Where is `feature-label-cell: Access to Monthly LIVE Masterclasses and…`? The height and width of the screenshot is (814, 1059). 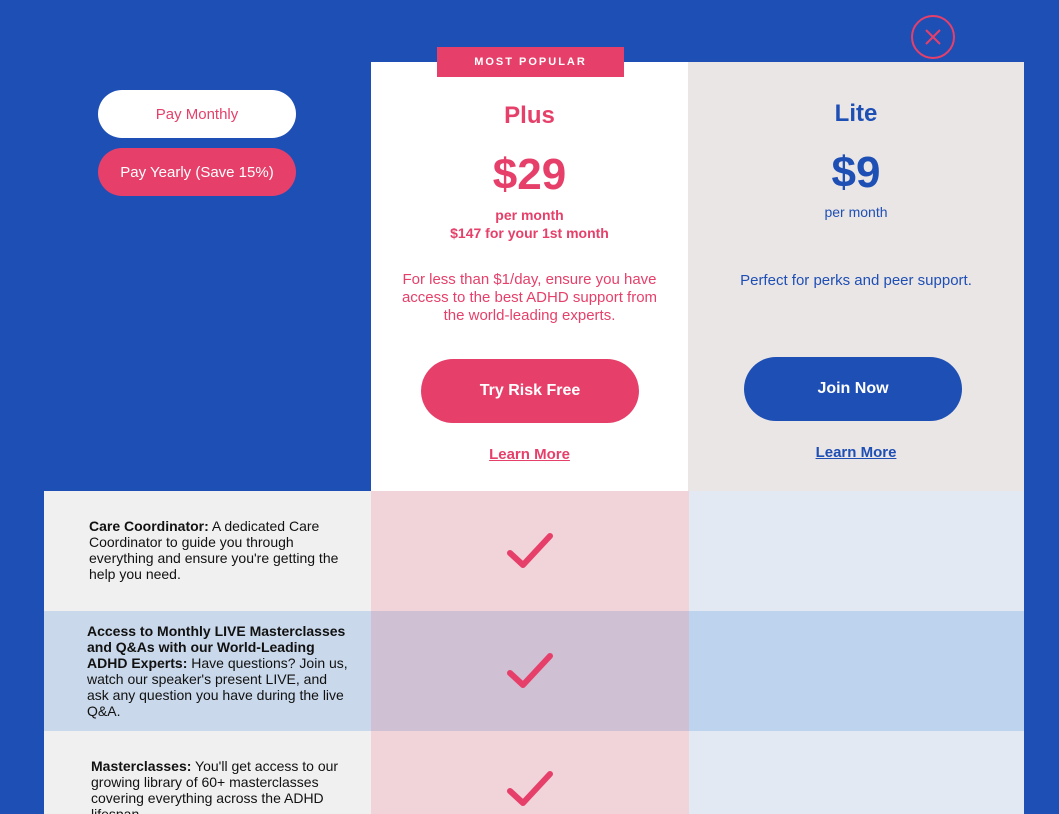 feature-label-cell: Access to Monthly LIVE Masterclasses and… is located at coordinates (207, 671).